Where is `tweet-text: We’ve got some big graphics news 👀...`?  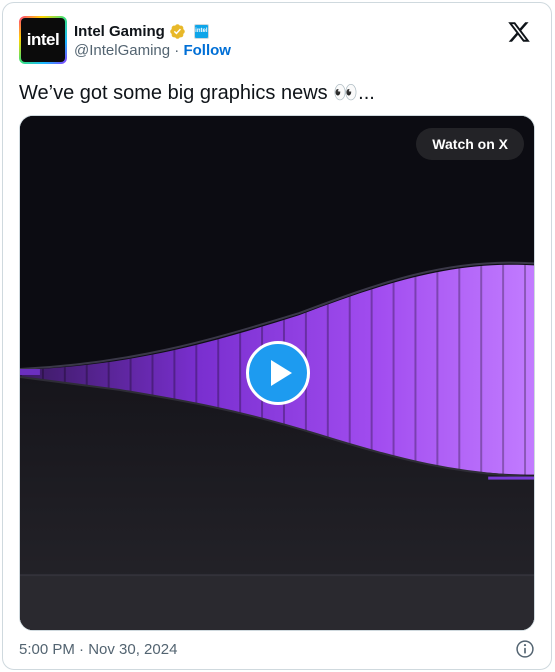
tweet-text: We’ve got some big graphics news 👀... is located at coordinates (197, 93).